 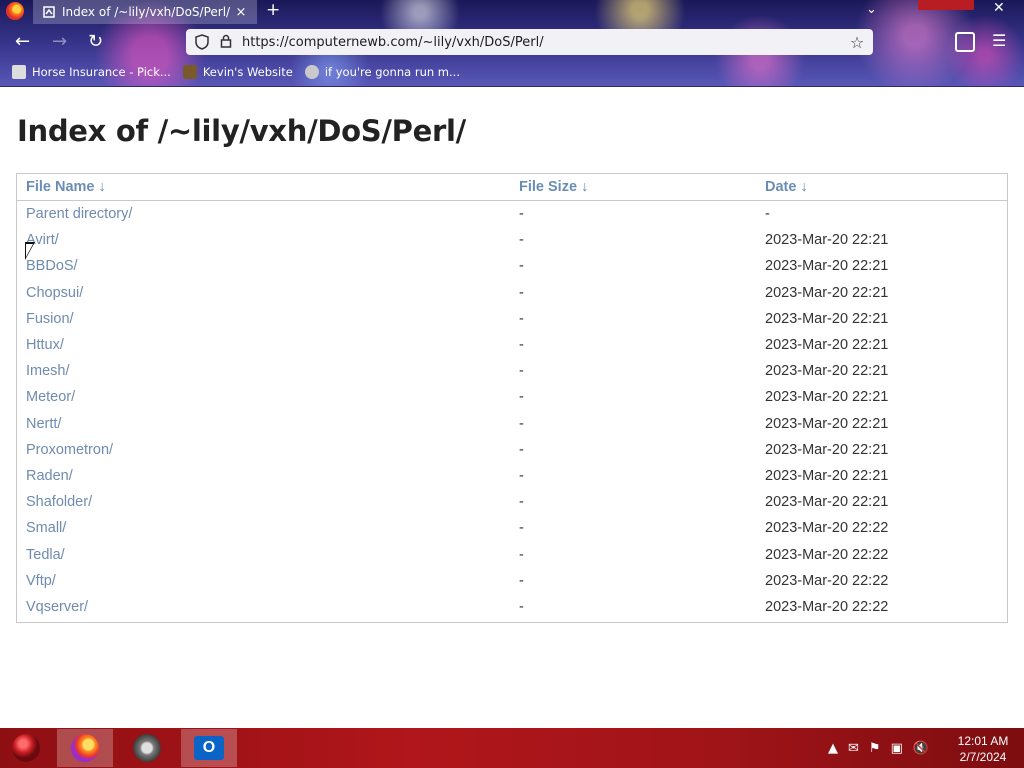 I want to click on compass-icon, so click(x=147, y=748).